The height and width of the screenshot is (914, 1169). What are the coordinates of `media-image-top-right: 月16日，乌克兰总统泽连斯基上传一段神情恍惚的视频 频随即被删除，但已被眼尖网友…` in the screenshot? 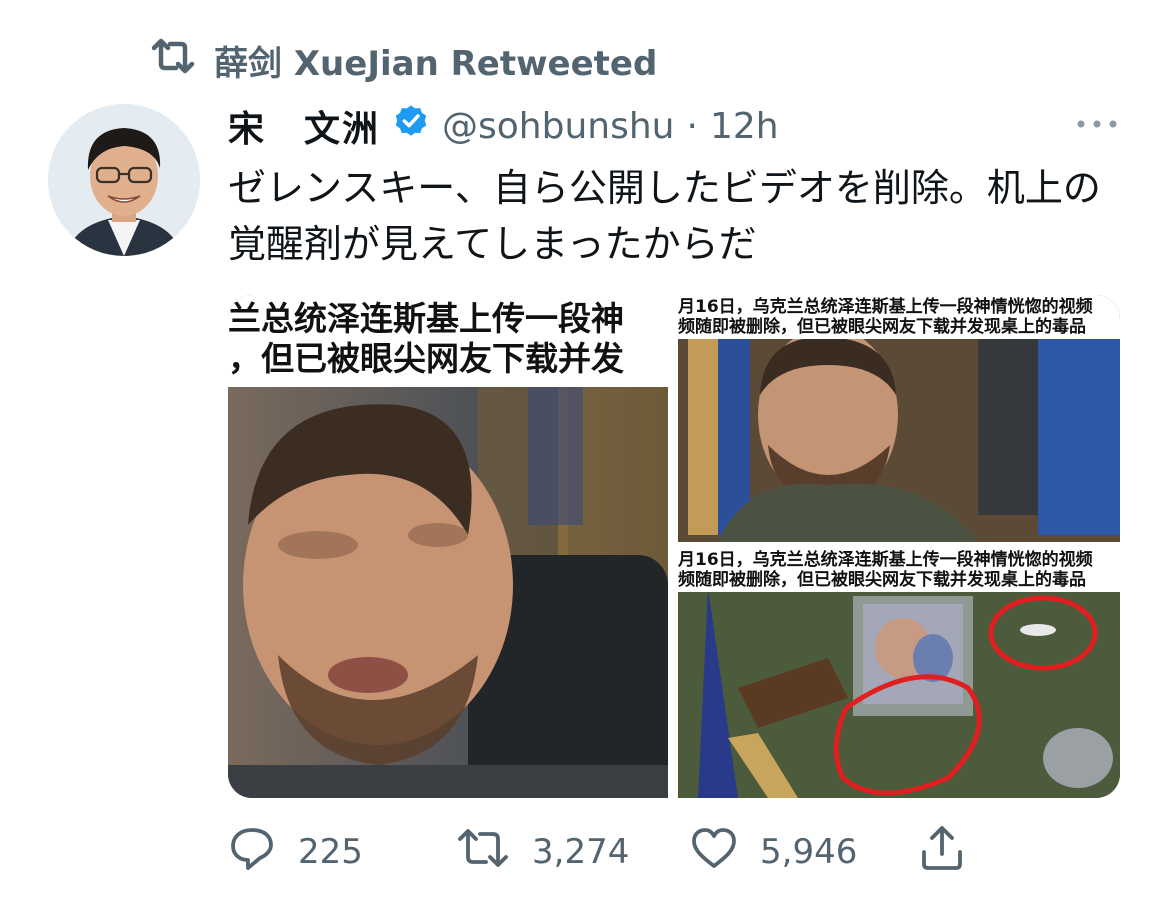 It's located at (899, 418).